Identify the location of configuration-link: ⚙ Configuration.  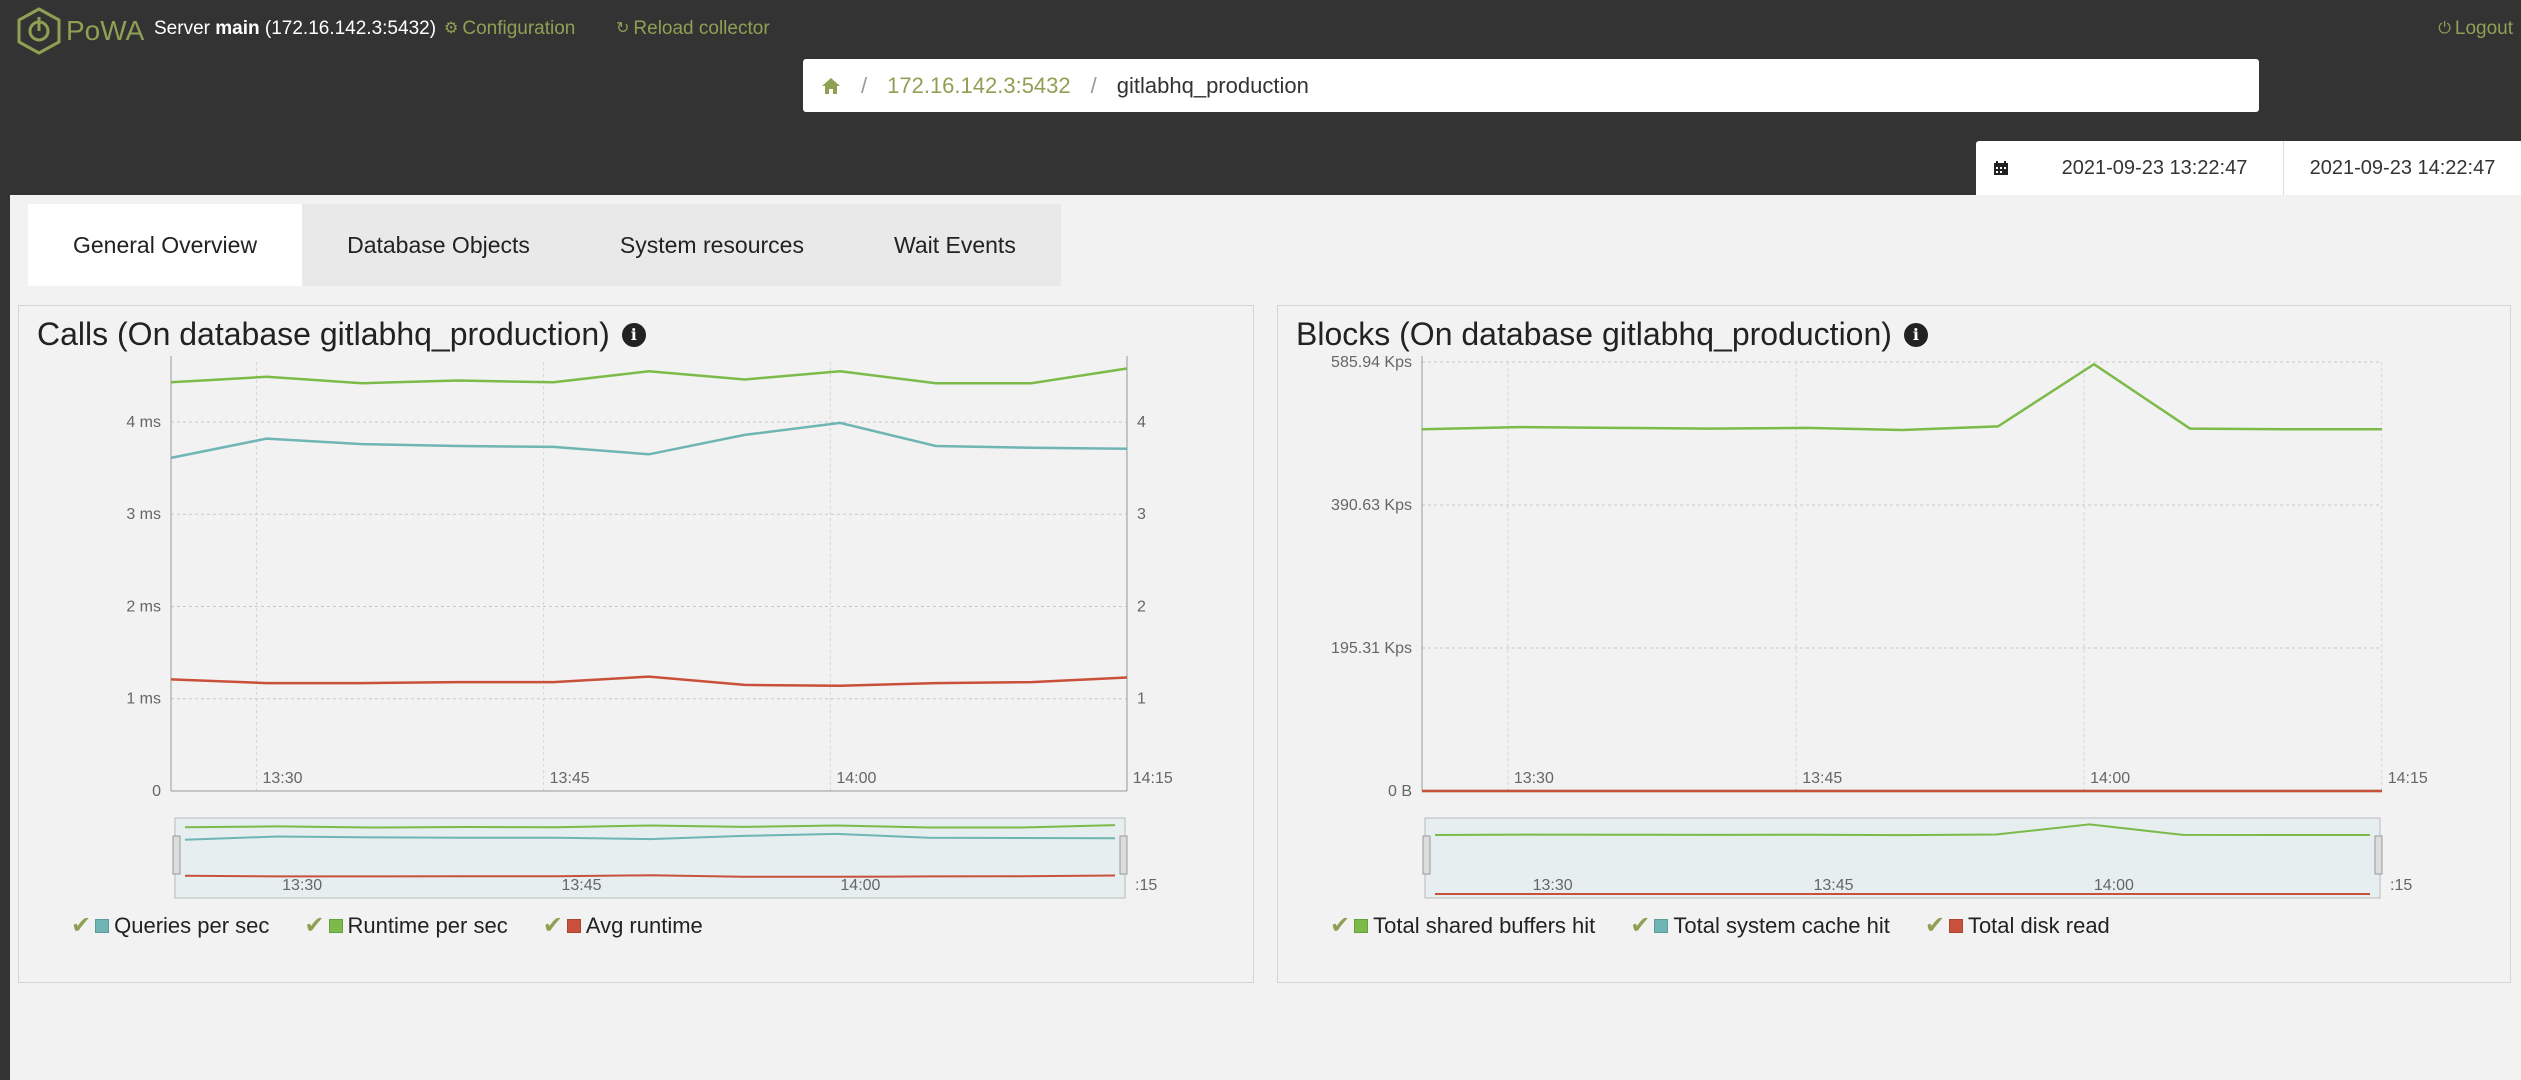
(509, 29).